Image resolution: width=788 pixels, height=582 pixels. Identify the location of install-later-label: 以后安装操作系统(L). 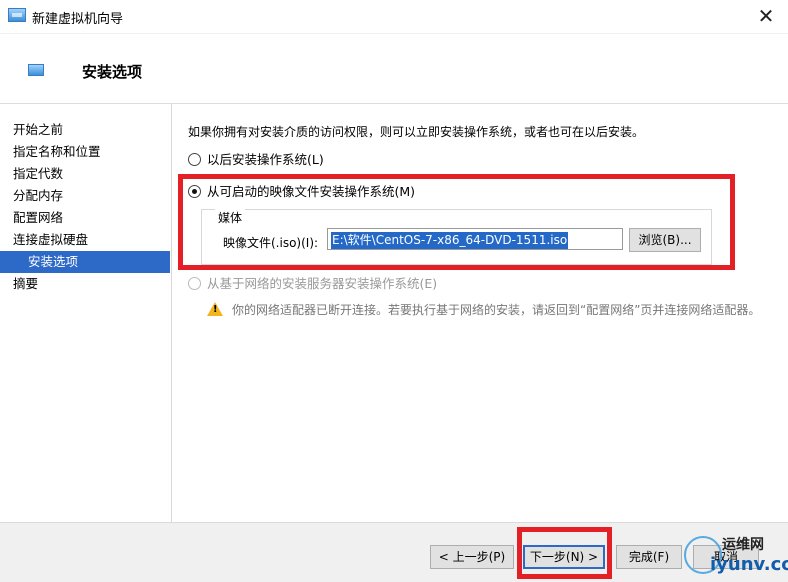
(265, 159).